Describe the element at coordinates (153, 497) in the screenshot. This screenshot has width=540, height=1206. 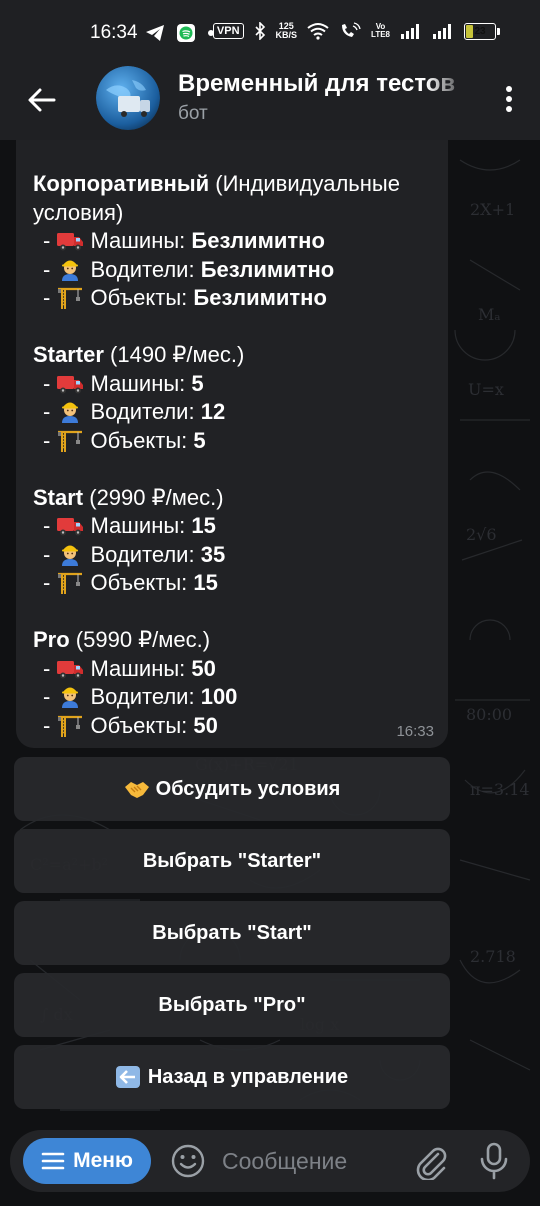
I see `plan-price: (2990 ₽/мес.)` at that location.